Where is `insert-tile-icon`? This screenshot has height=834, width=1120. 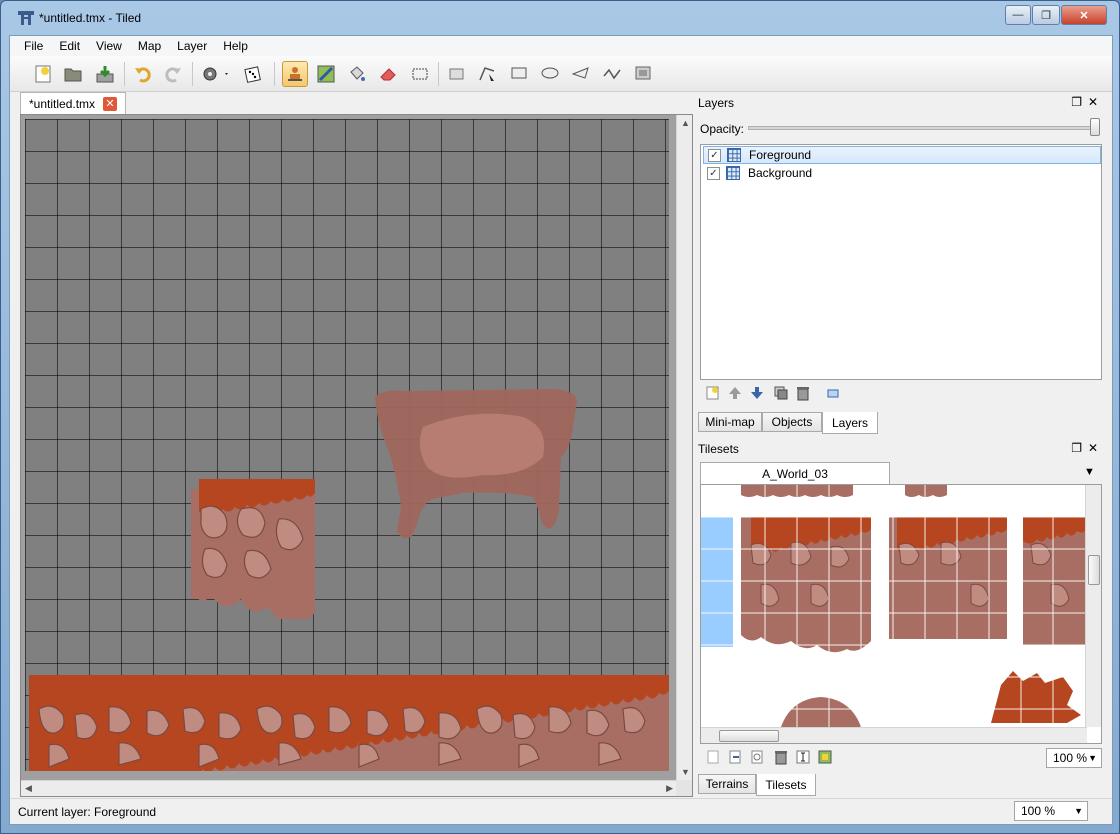
insert-tile-icon is located at coordinates (643, 74).